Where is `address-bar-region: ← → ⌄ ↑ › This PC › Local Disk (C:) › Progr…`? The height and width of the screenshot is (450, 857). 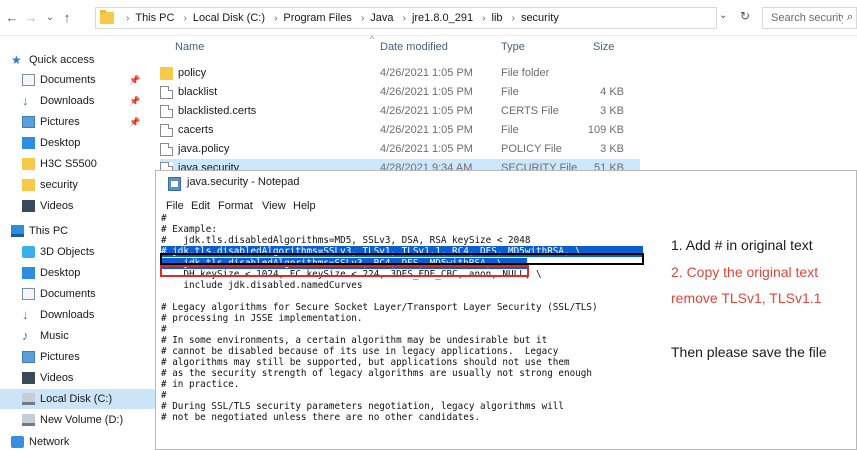
address-bar-region: ← → ⌄ ↑ › This PC › Local Disk (C:) › Progr… is located at coordinates (428, 18).